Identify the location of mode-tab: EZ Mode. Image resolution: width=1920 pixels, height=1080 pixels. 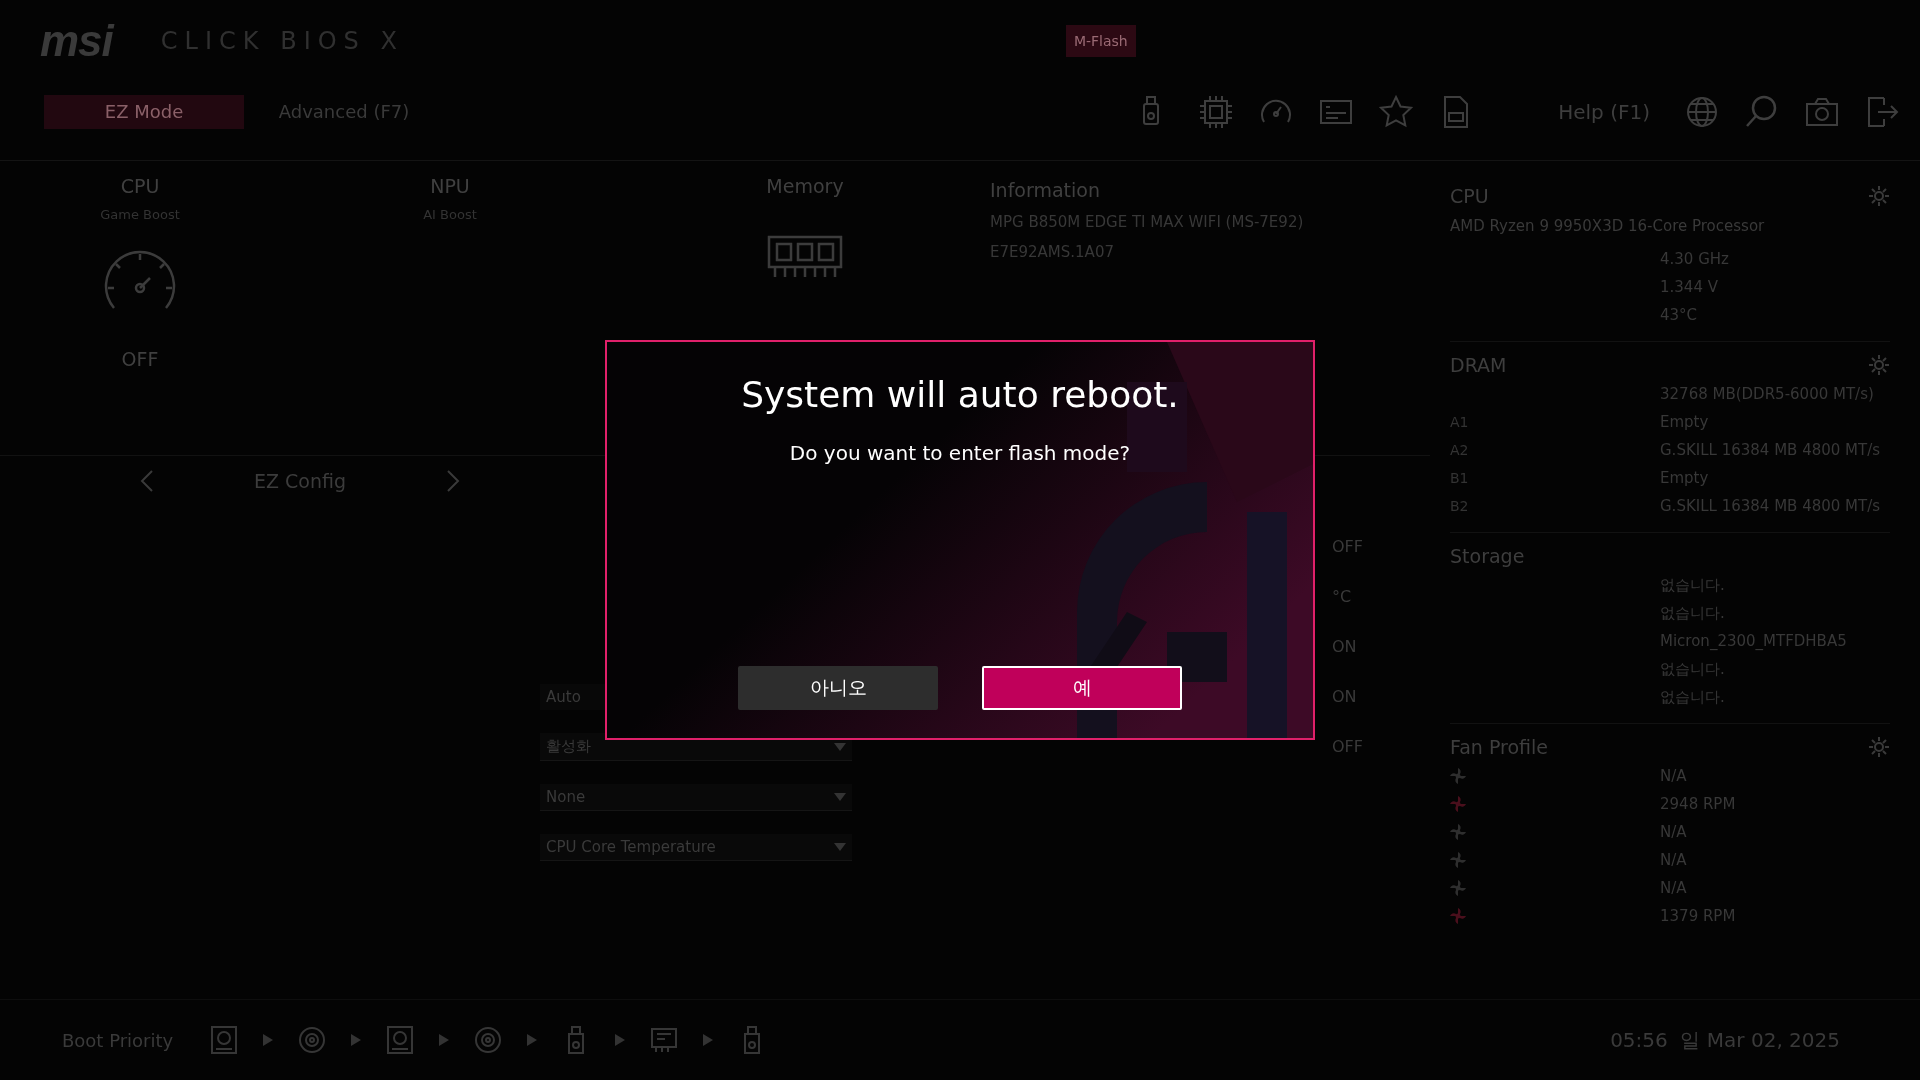
(144, 112).